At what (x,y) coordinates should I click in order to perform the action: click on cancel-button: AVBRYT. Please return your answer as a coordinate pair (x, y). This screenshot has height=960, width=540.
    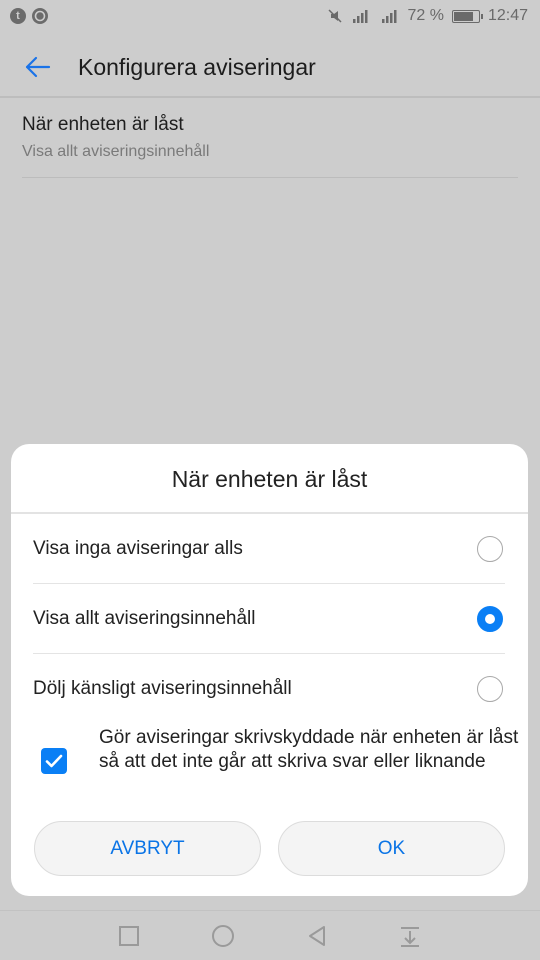
    Looking at the image, I should click on (147, 848).